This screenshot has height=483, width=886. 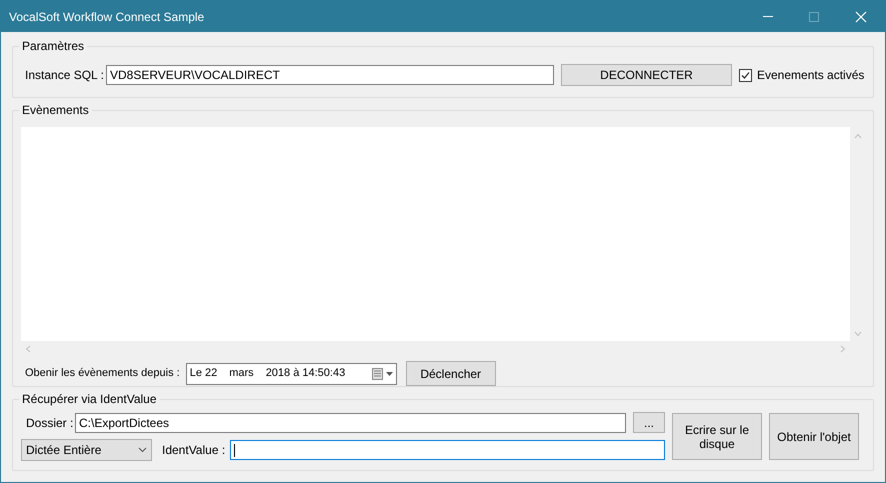 I want to click on folder-label: Dossier :, so click(x=49, y=423).